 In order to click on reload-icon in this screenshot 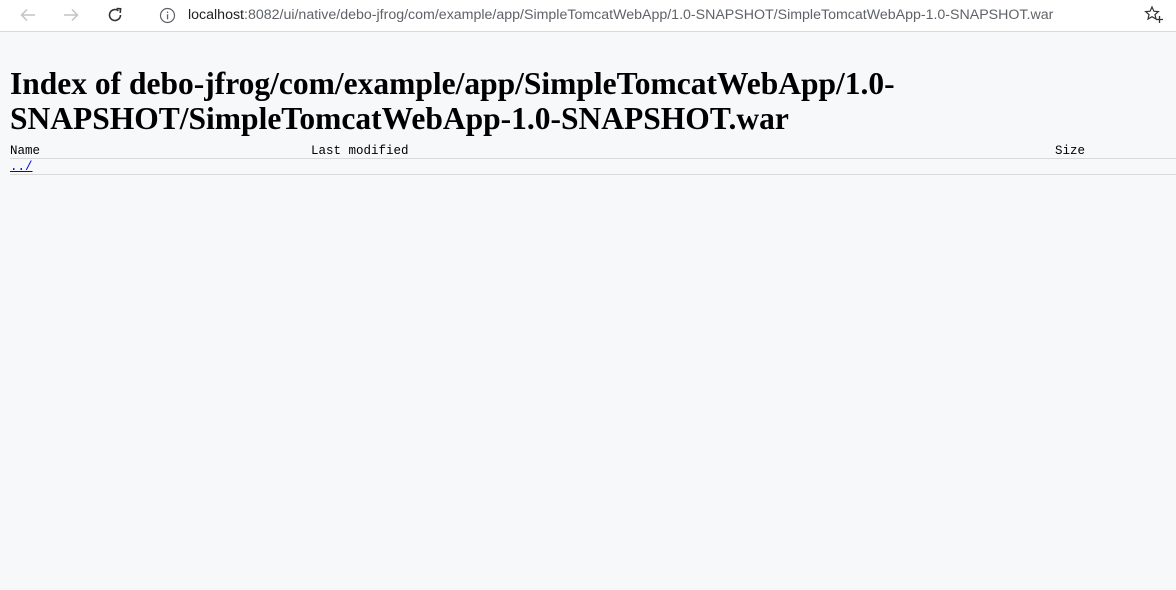, I will do `click(115, 14)`.